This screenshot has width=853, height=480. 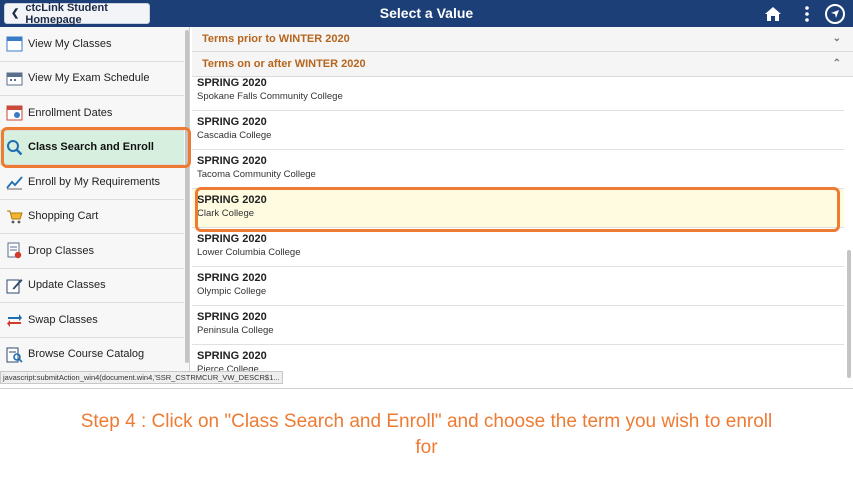 What do you see at coordinates (517, 209) in the screenshot?
I see `highlight-selected-term` at bounding box center [517, 209].